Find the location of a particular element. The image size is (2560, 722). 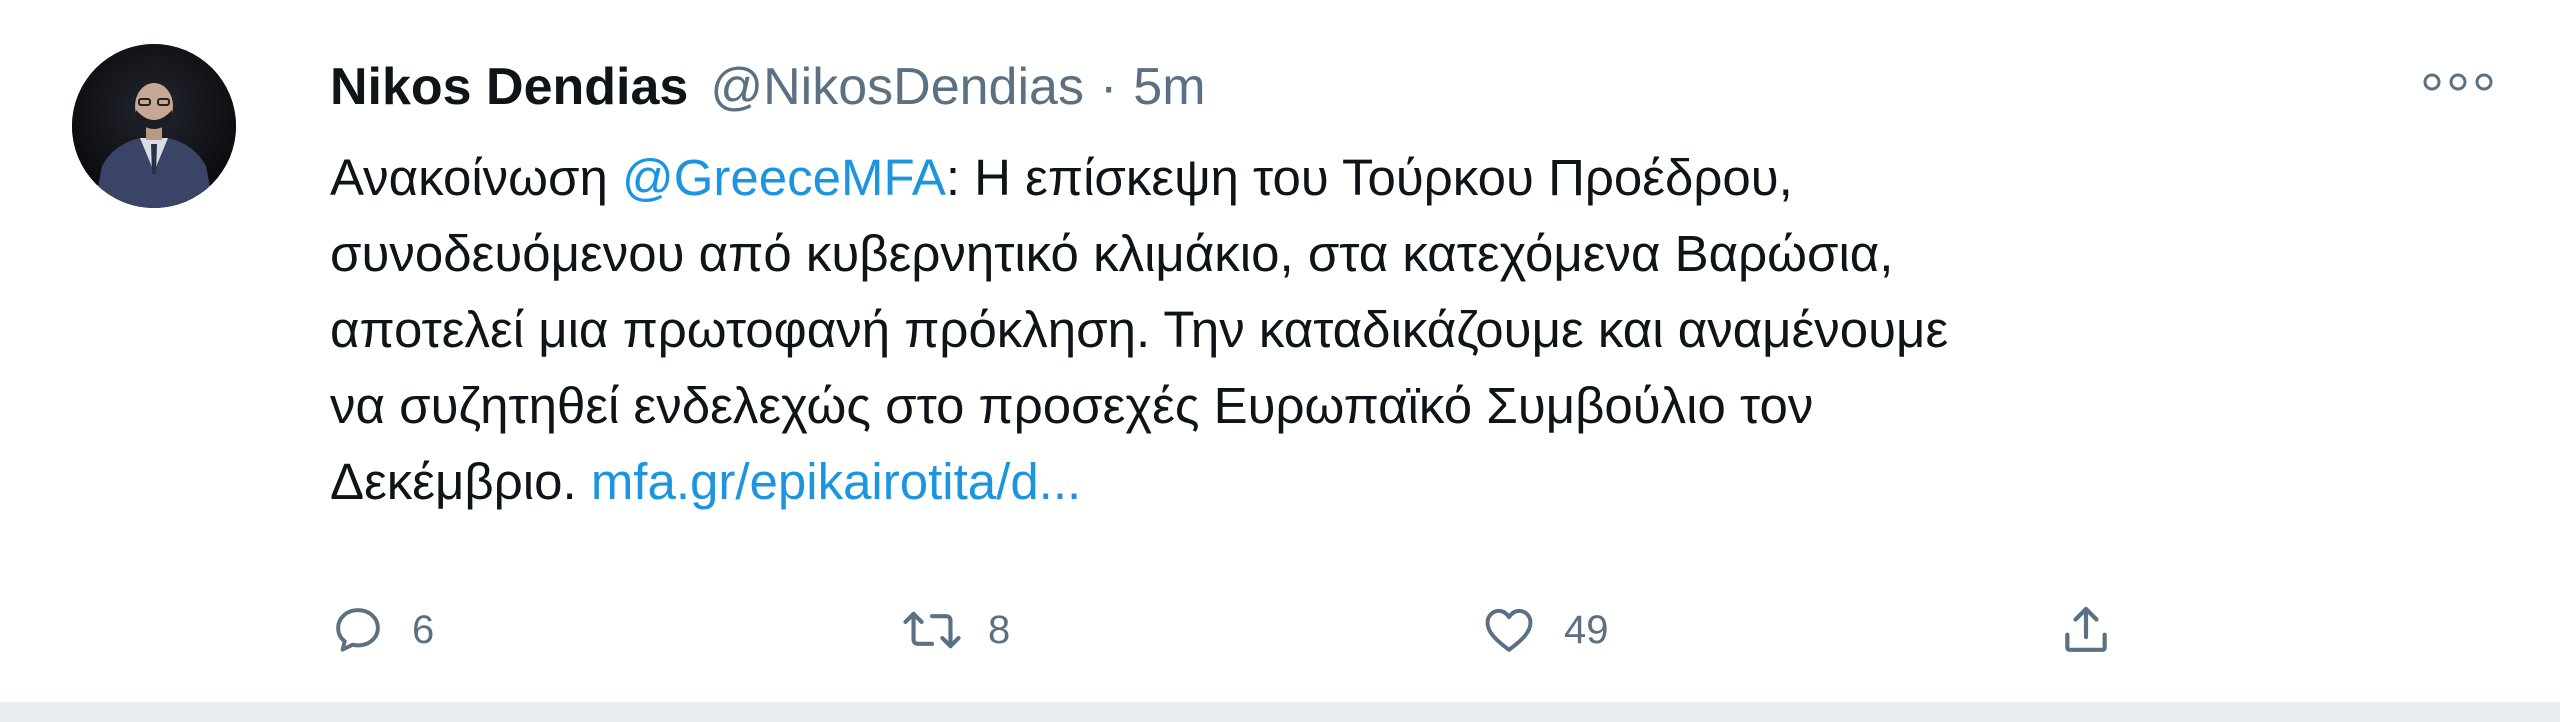

like-button: 49 is located at coordinates (1544, 630).